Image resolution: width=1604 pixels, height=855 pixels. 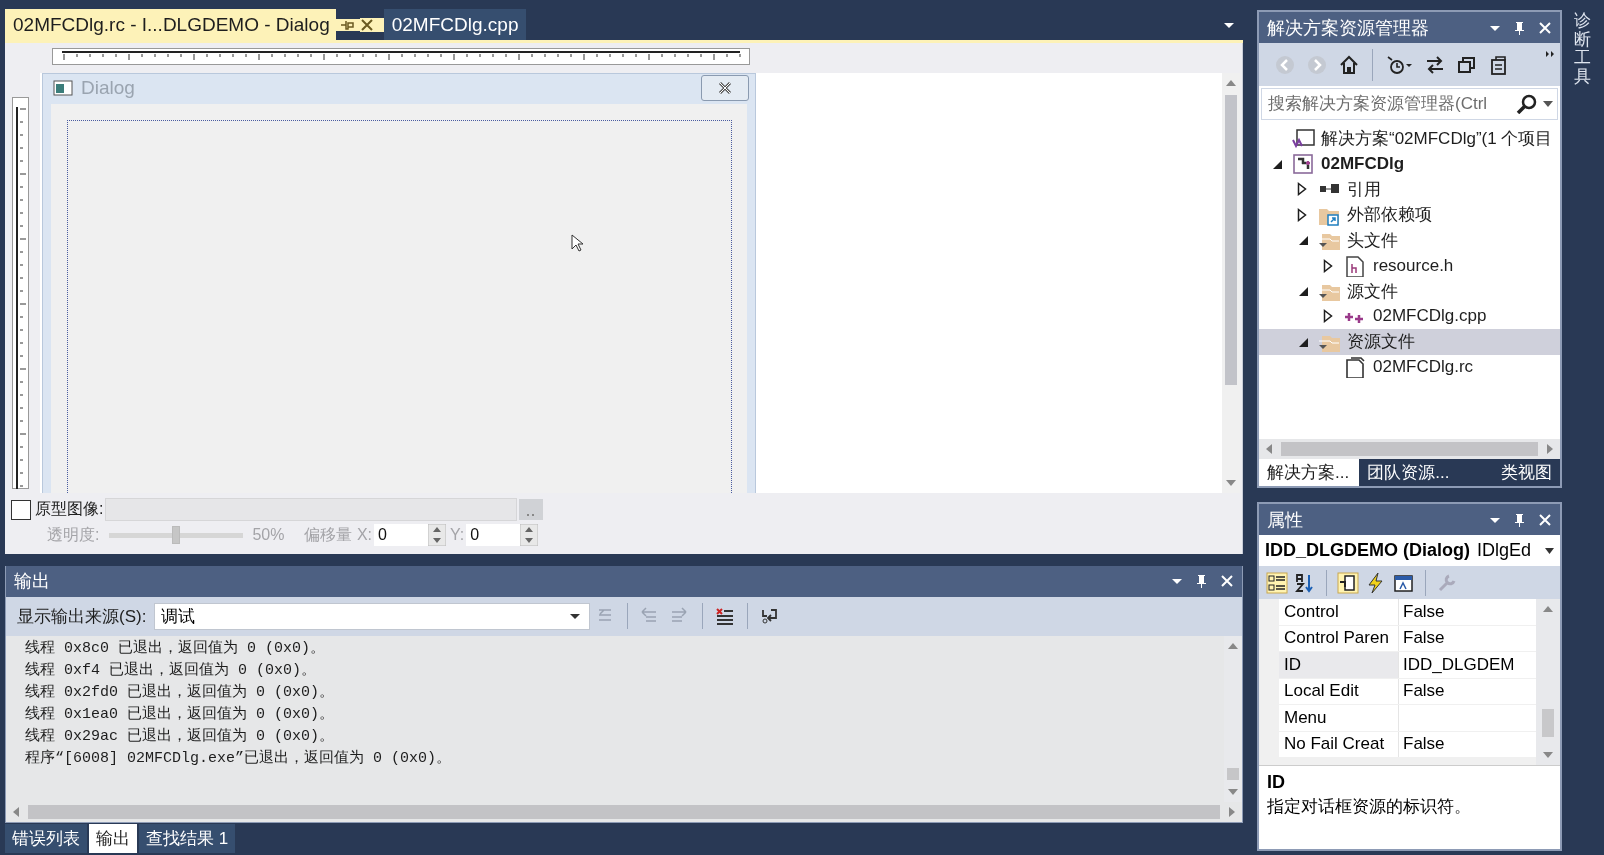 What do you see at coordinates (1305, 582) in the screenshot?
I see `sort-alpha-icon` at bounding box center [1305, 582].